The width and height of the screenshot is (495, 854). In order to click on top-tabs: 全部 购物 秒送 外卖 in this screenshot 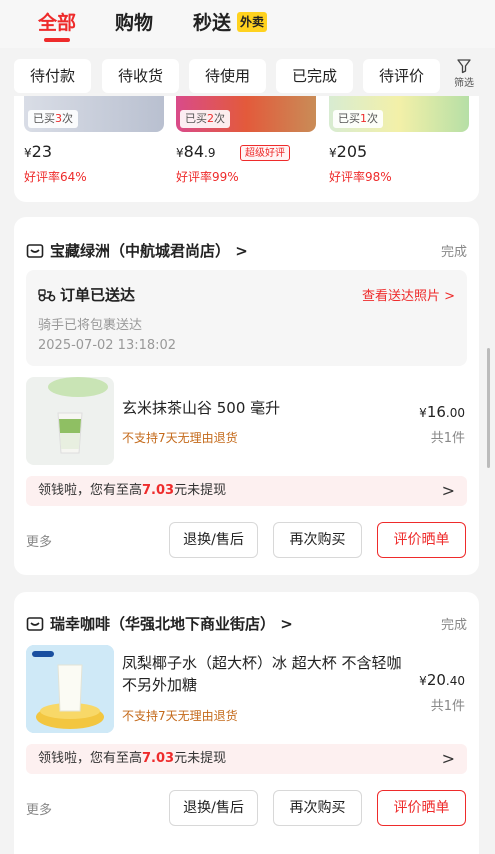, I will do `click(247, 24)`.